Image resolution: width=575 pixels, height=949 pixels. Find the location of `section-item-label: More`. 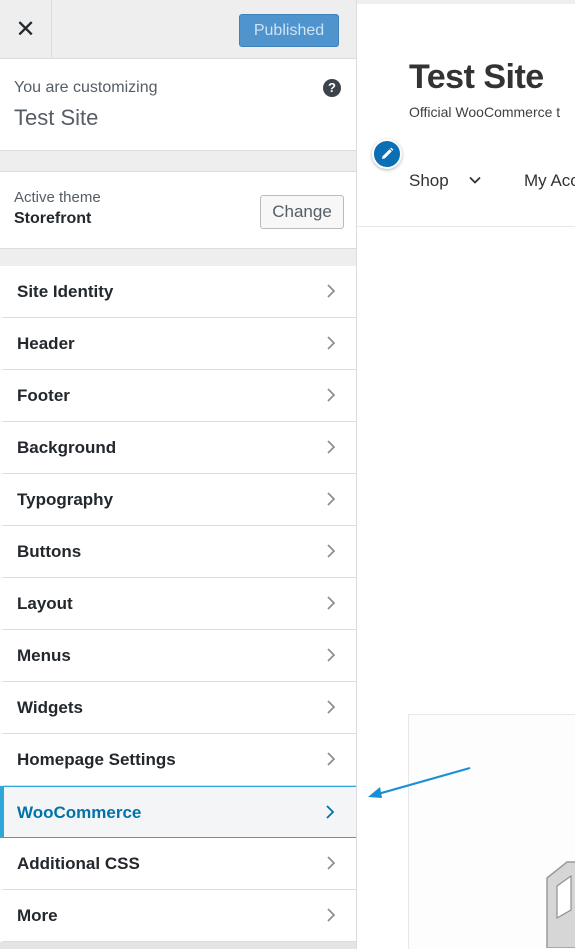

section-item-label: More is located at coordinates (37, 915).